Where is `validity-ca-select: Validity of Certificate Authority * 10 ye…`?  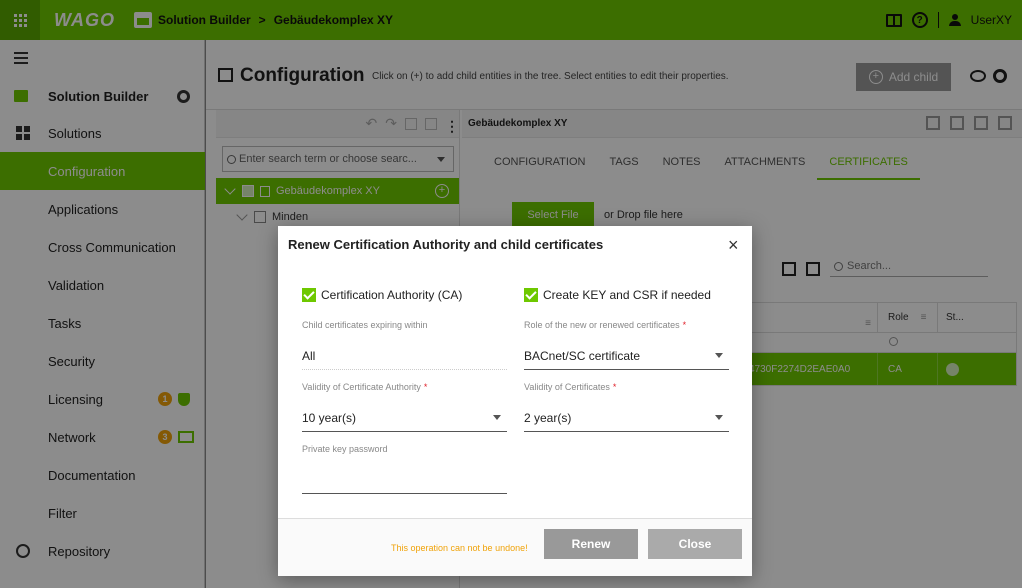
validity-ca-select: Validity of Certificate Authority * 10 ye… is located at coordinates (404, 407).